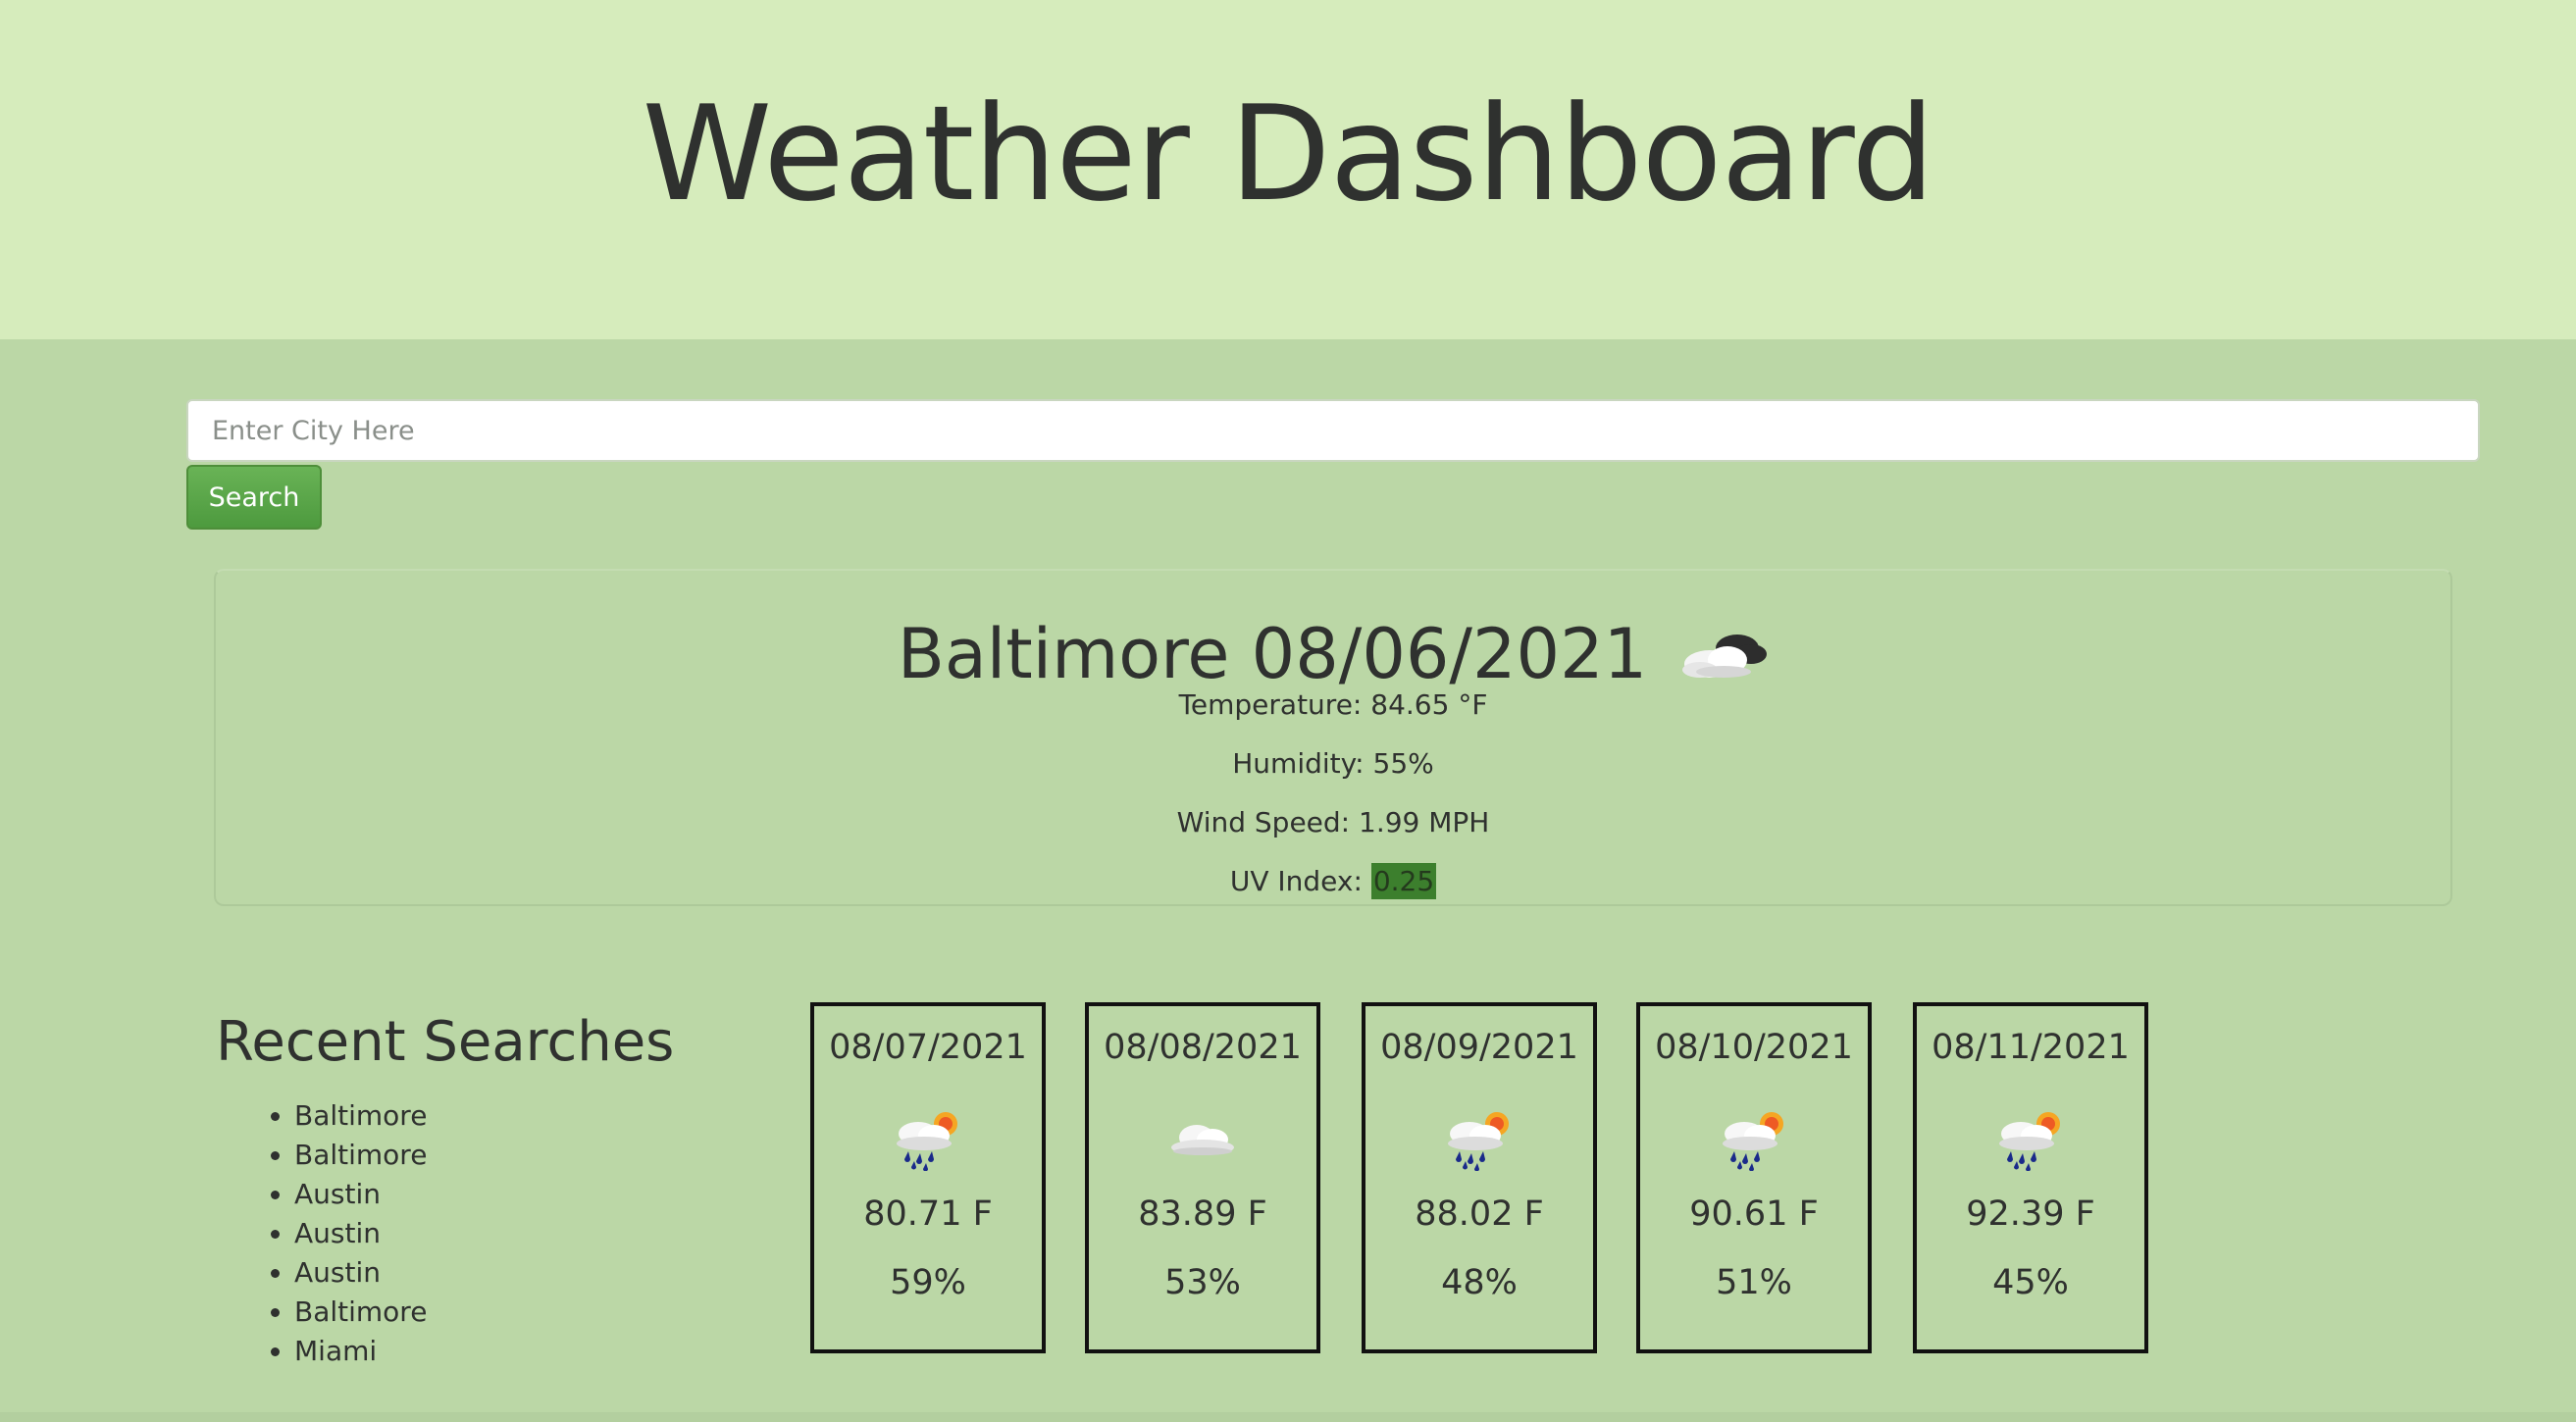  I want to click on current-city-date: Baltimore 08/06/2021, so click(1272, 654).